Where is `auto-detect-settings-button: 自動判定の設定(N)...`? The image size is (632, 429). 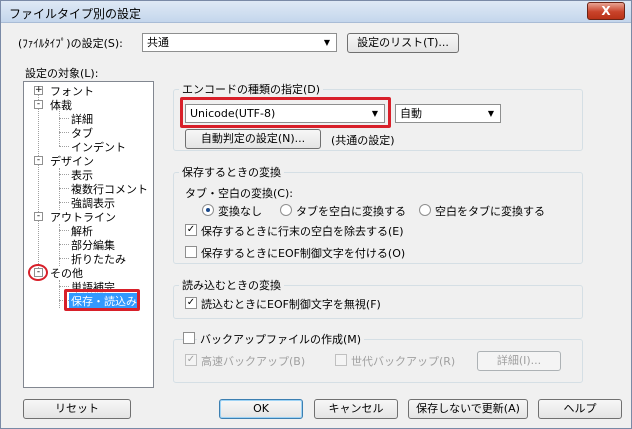
auto-detect-settings-button: 自動判定の設定(N)... is located at coordinates (253, 139).